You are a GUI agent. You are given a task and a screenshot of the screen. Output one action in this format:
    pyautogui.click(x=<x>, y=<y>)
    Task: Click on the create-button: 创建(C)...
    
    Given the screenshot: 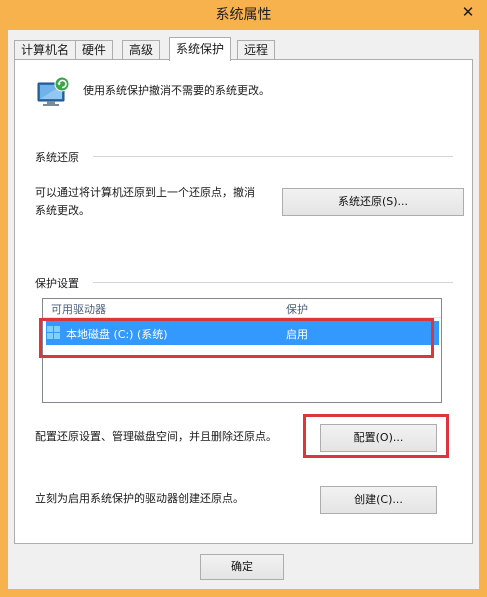 What is the action you would take?
    pyautogui.click(x=378, y=500)
    